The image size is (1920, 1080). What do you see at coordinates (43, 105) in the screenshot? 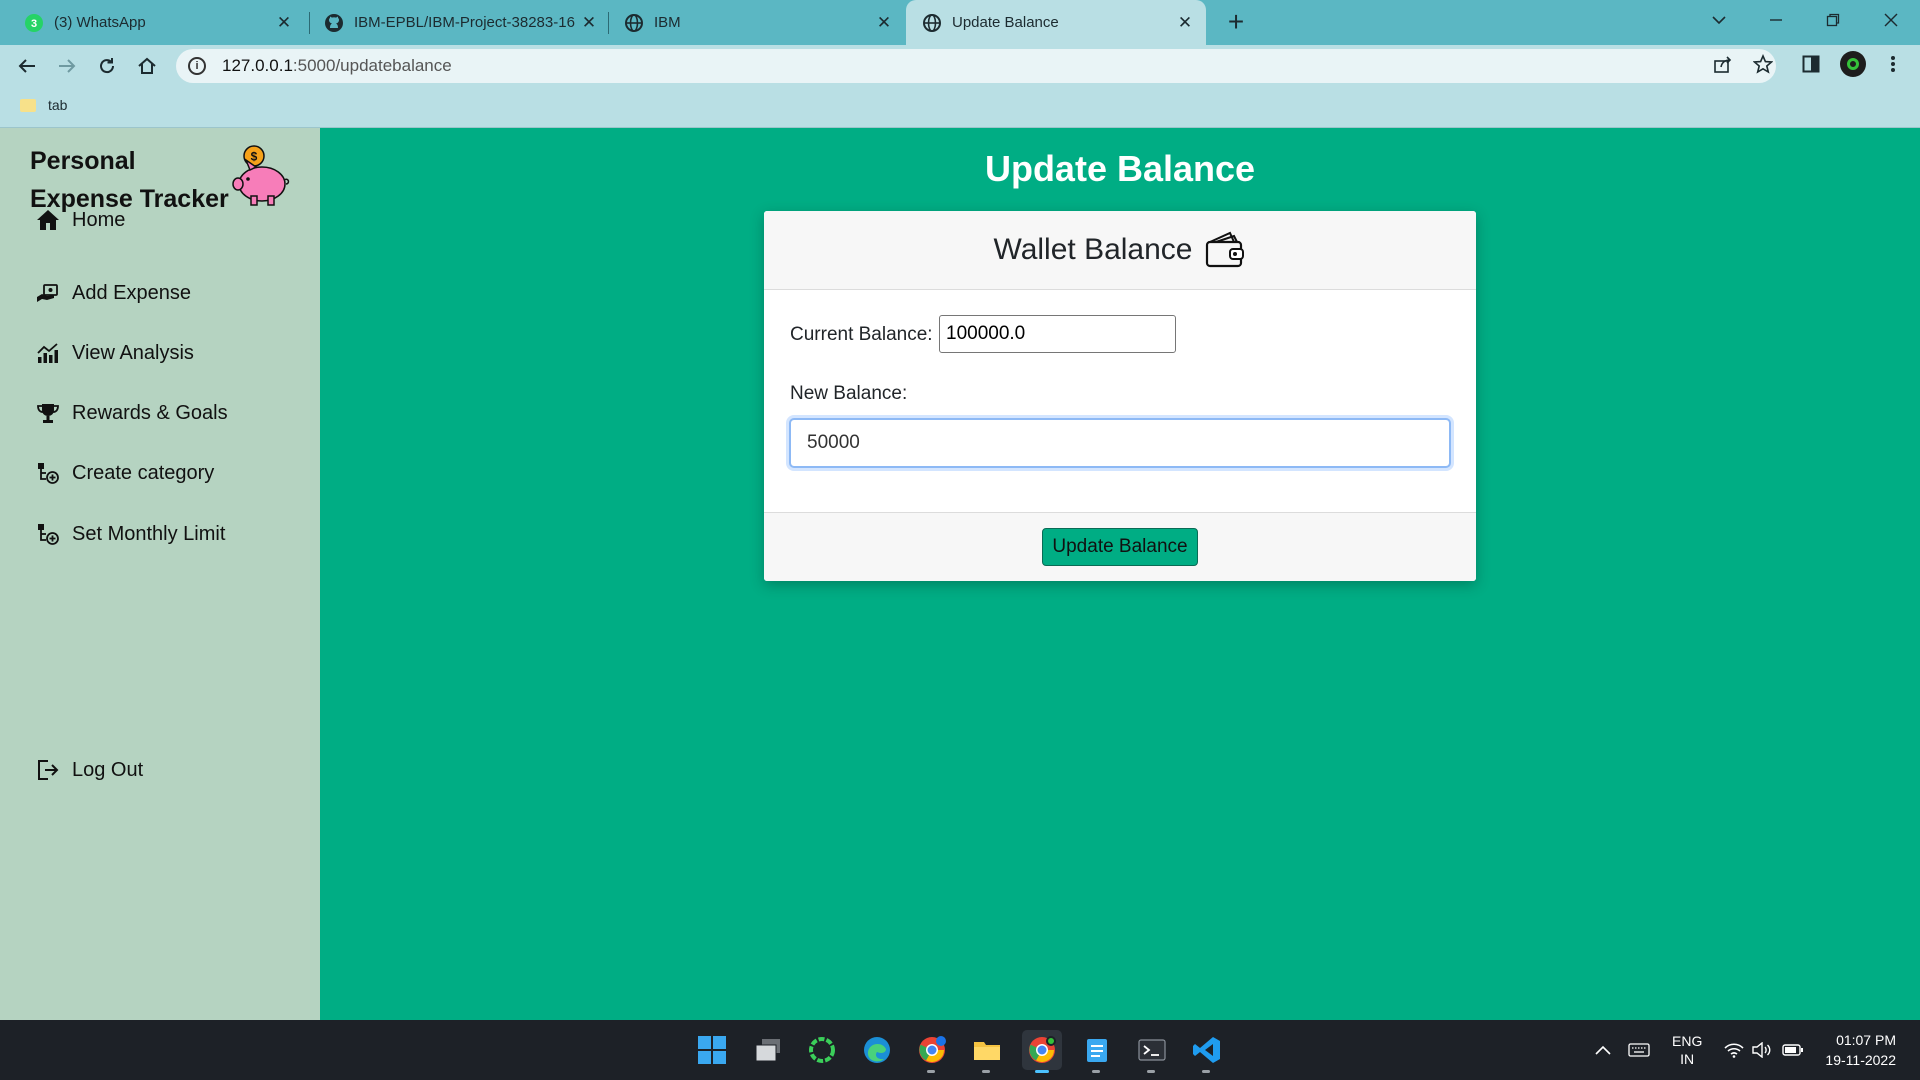
I see `bookmark-folder: tab` at bounding box center [43, 105].